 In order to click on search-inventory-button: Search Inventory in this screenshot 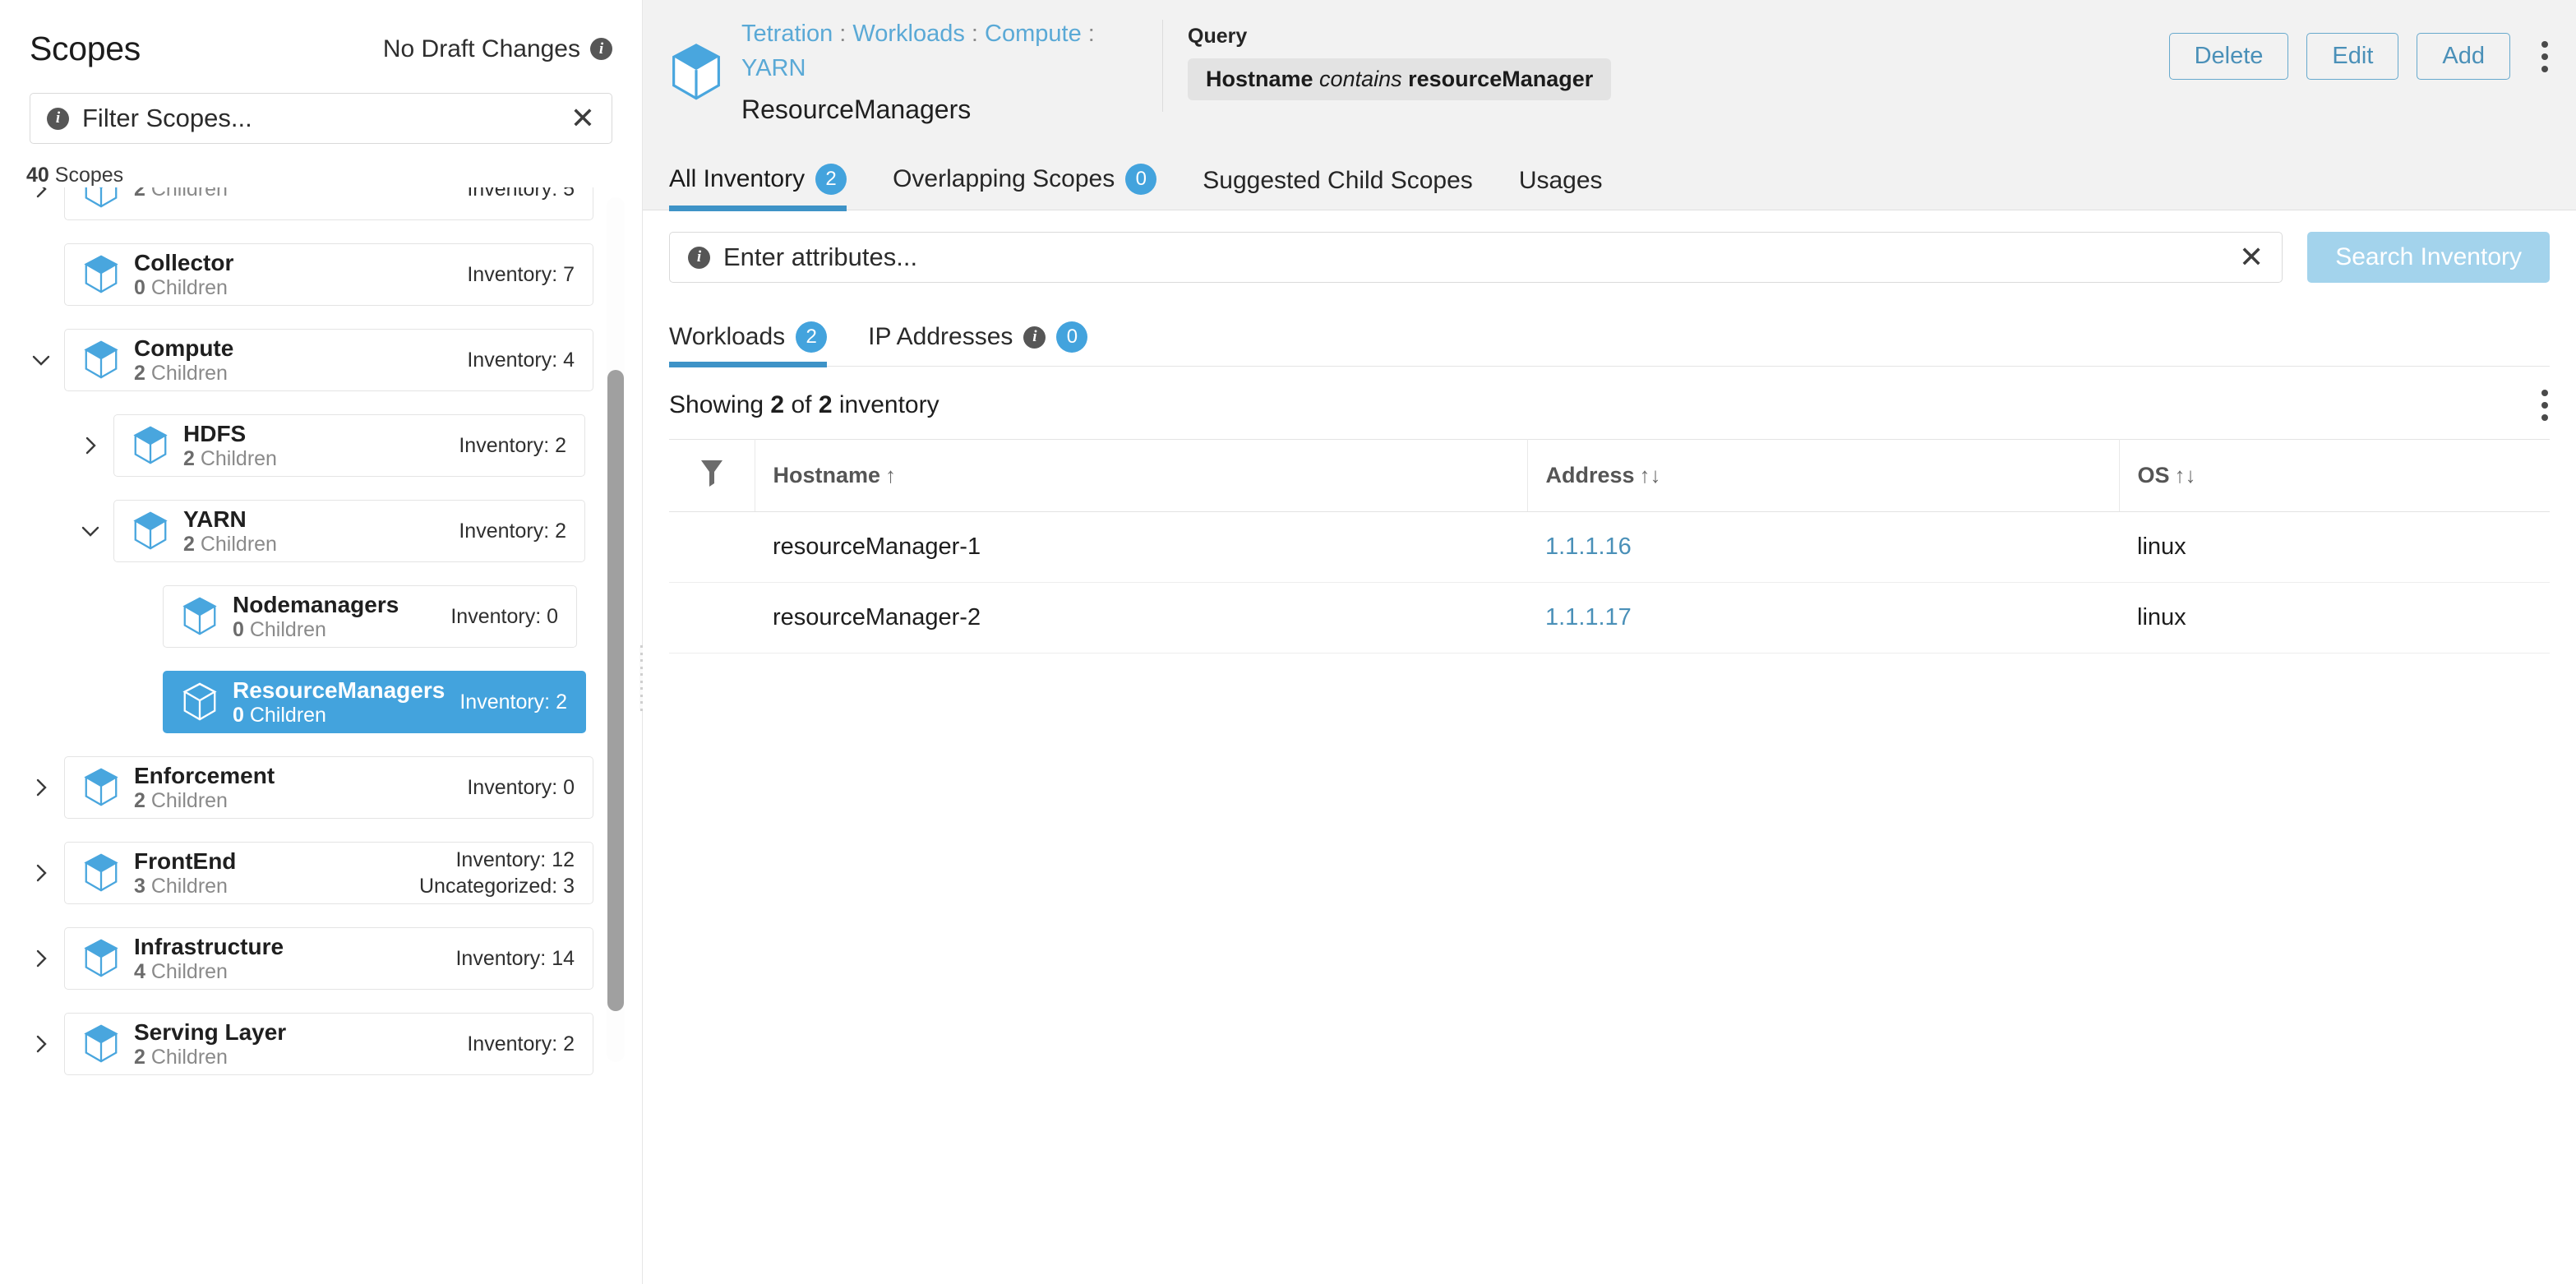, I will do `click(2428, 257)`.